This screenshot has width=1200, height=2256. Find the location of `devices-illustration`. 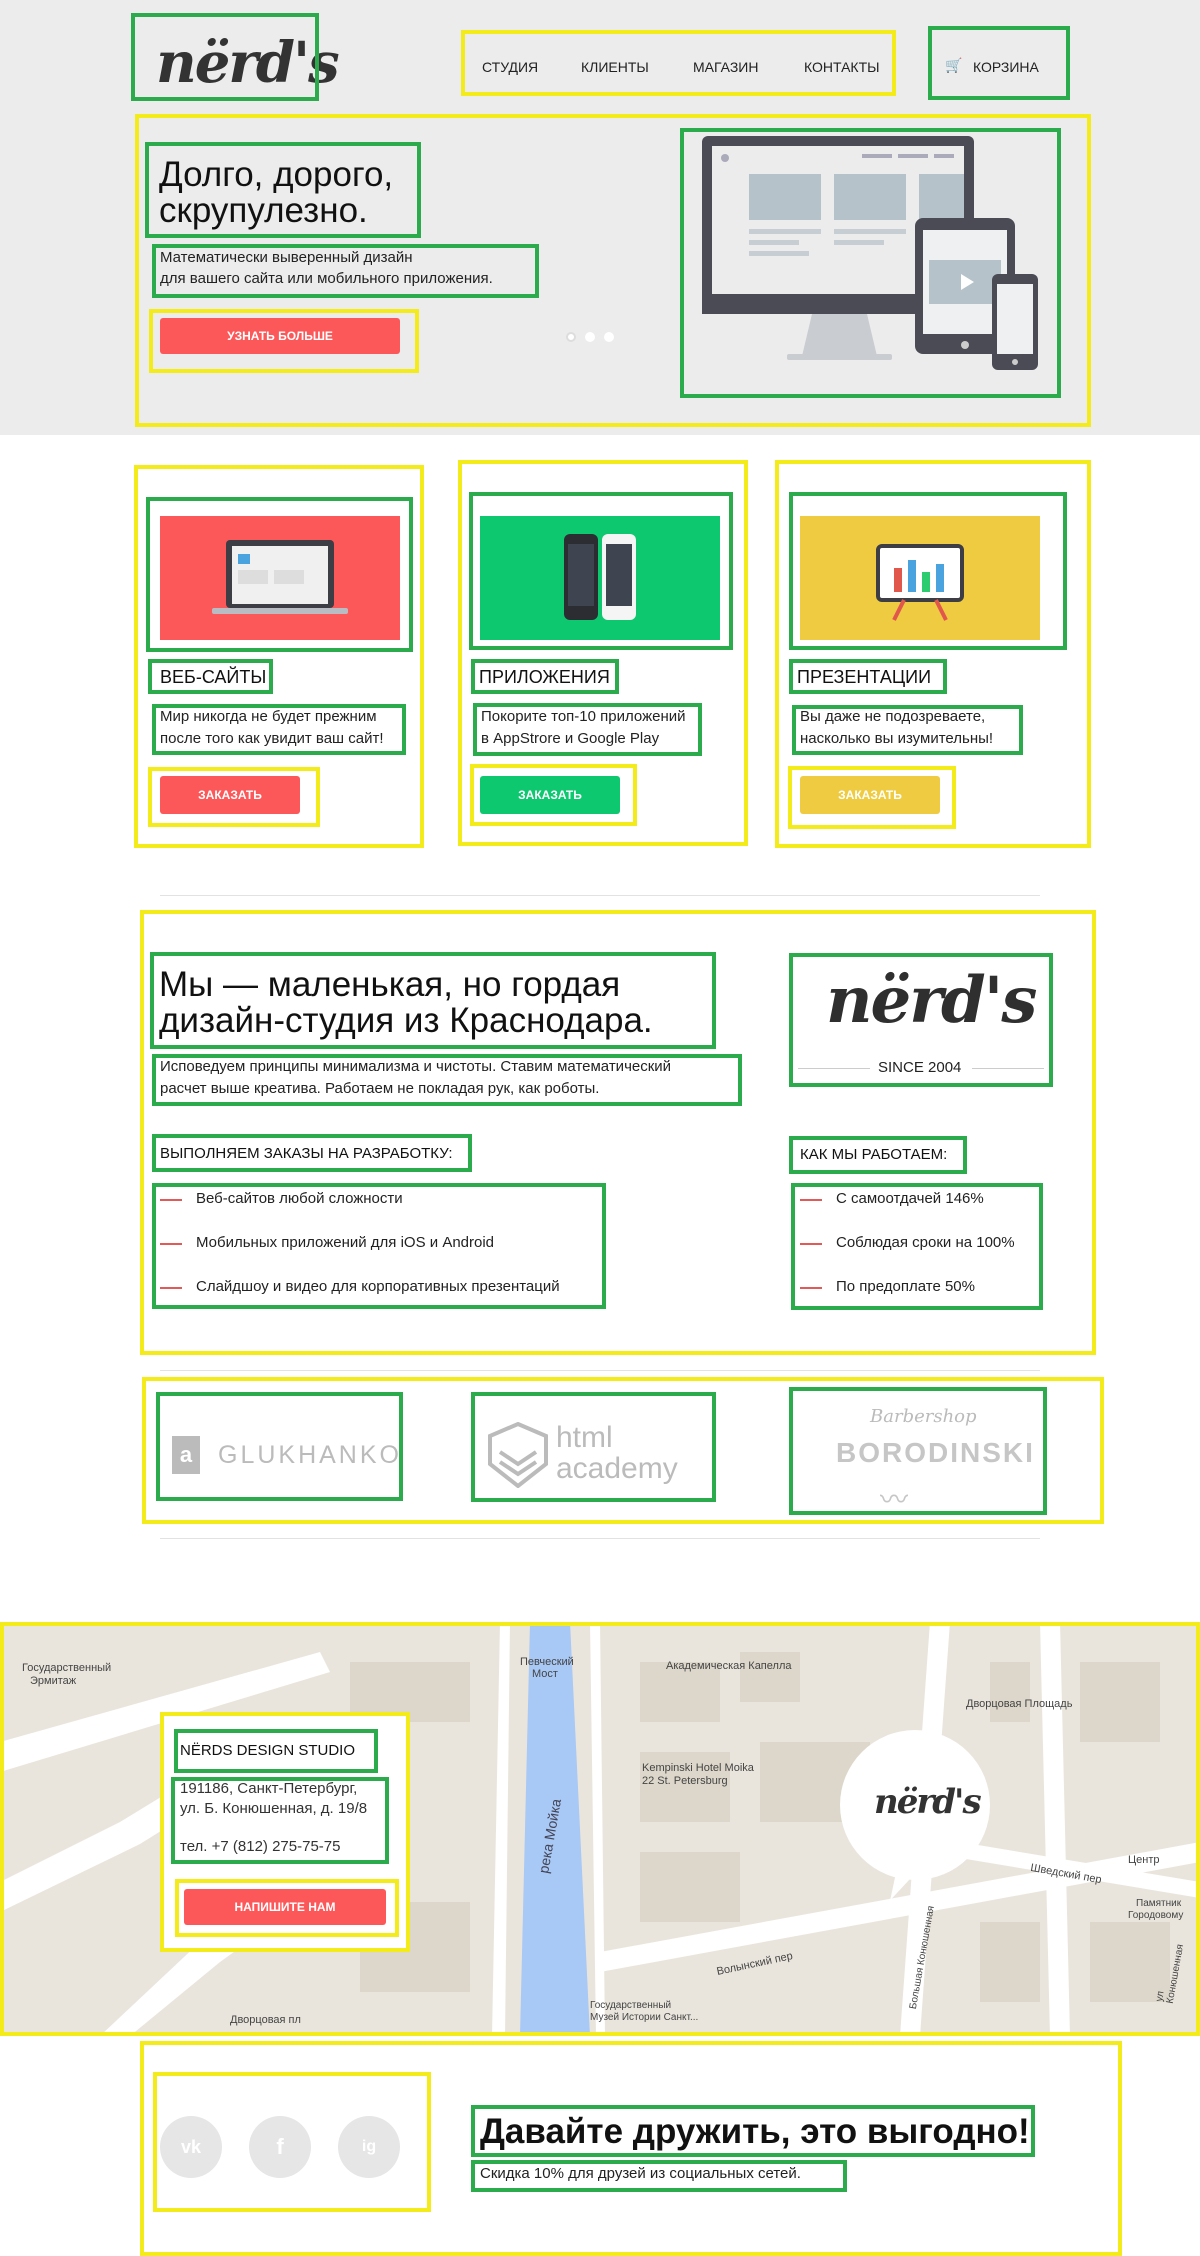

devices-illustration is located at coordinates (870, 253).